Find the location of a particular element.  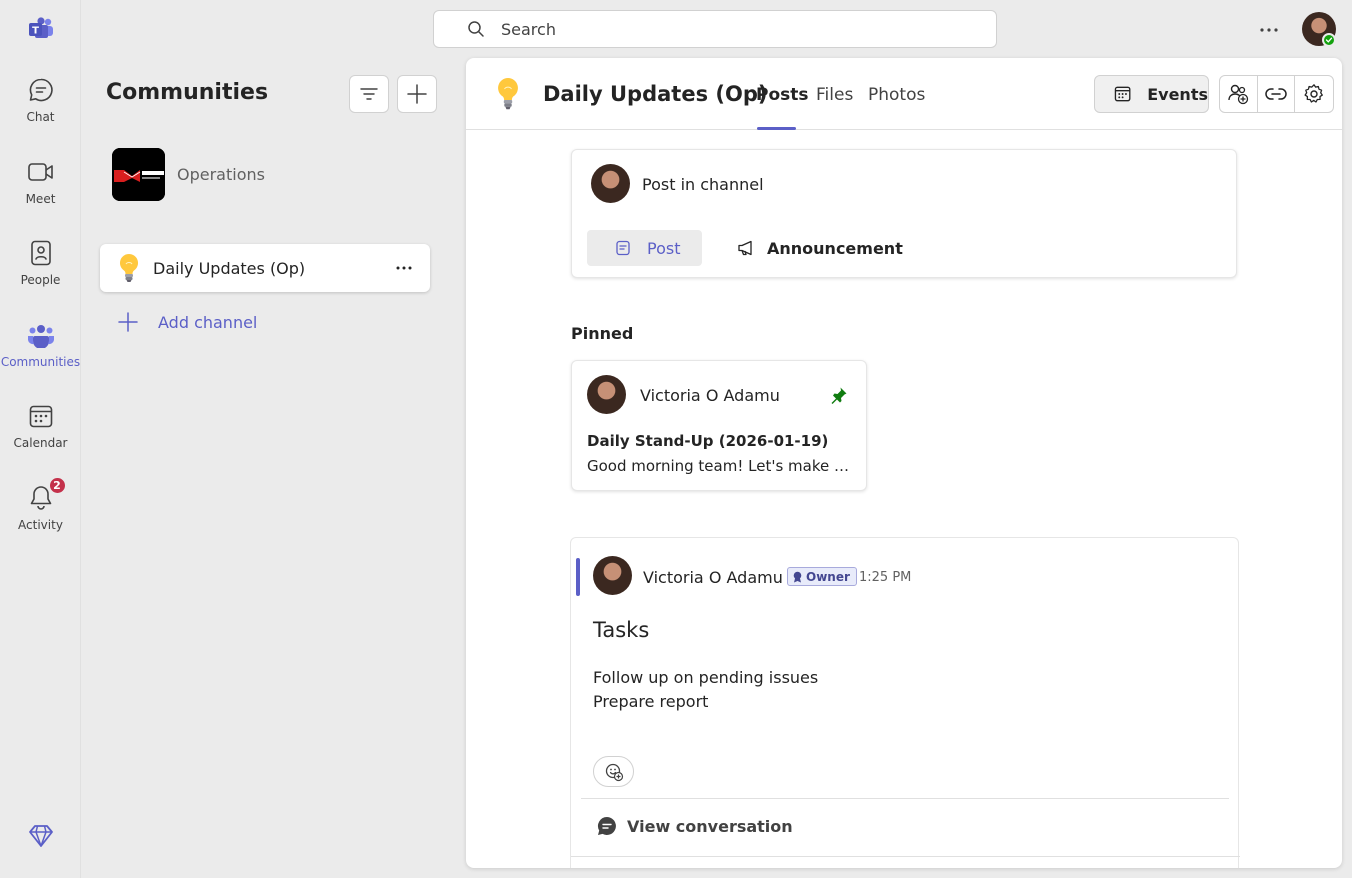

search-icon is located at coordinates (476, 29).